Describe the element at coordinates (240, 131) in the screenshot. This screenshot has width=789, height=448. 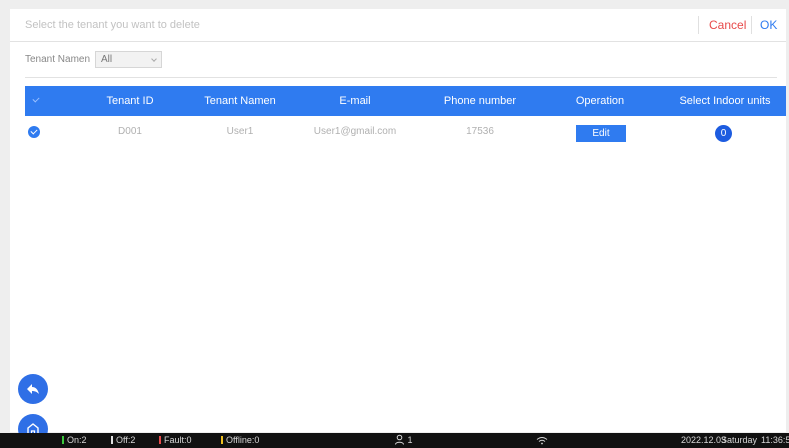
I see `cell-tenant-name: User1` at that location.